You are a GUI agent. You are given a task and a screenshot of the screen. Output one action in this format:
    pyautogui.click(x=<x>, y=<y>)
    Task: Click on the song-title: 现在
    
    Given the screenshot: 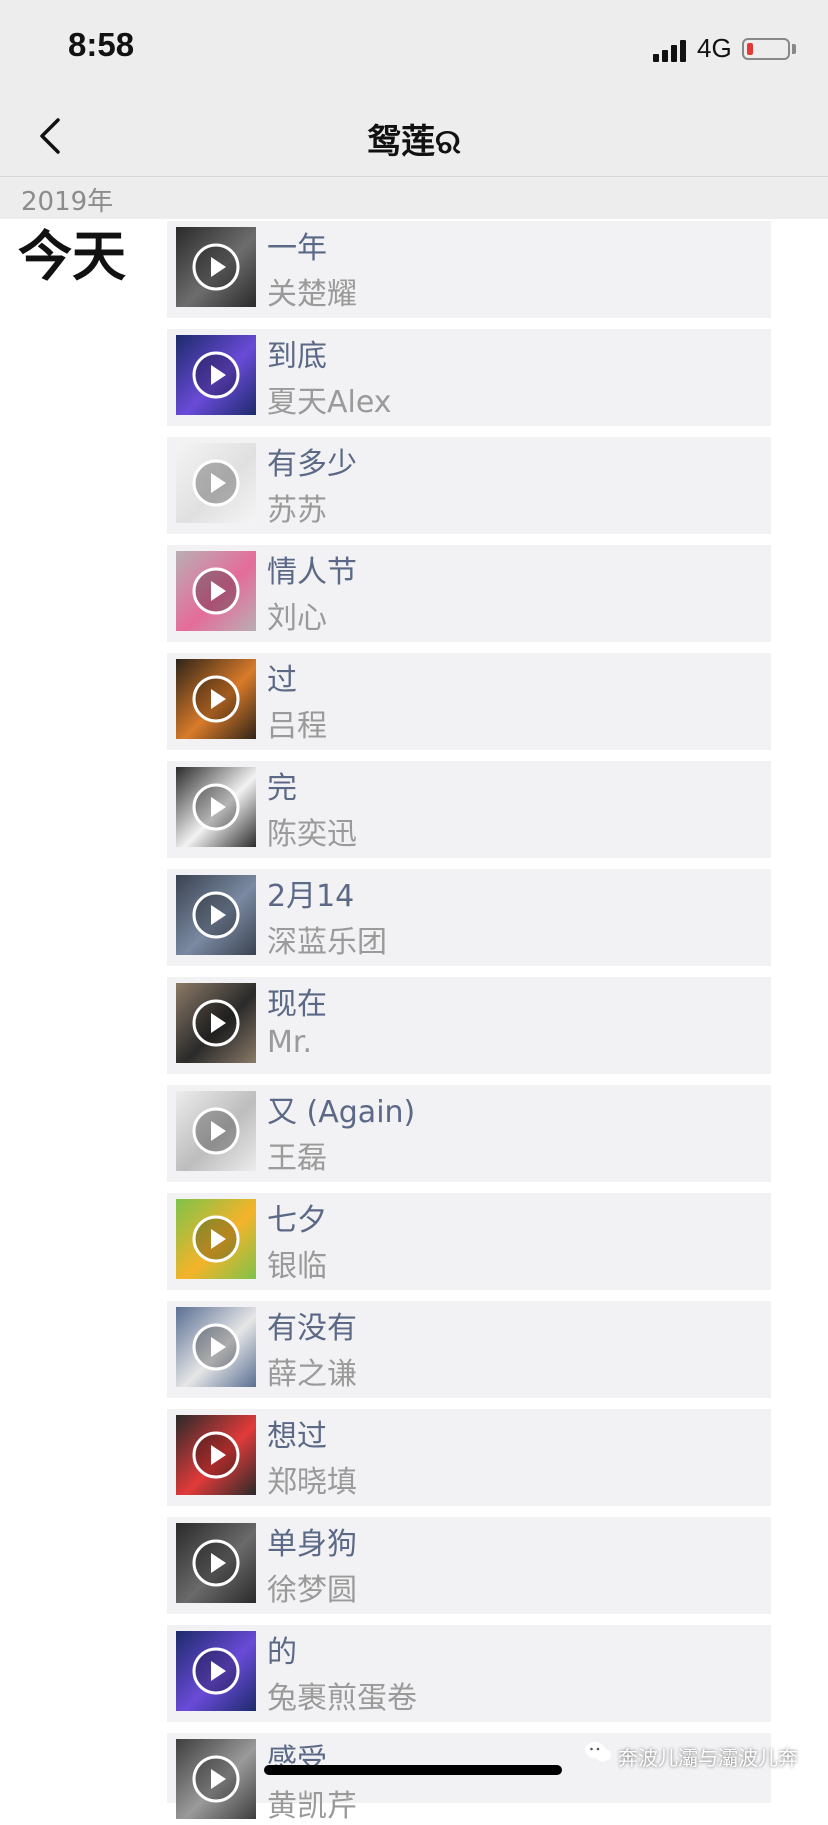 What is the action you would take?
    pyautogui.click(x=297, y=1004)
    